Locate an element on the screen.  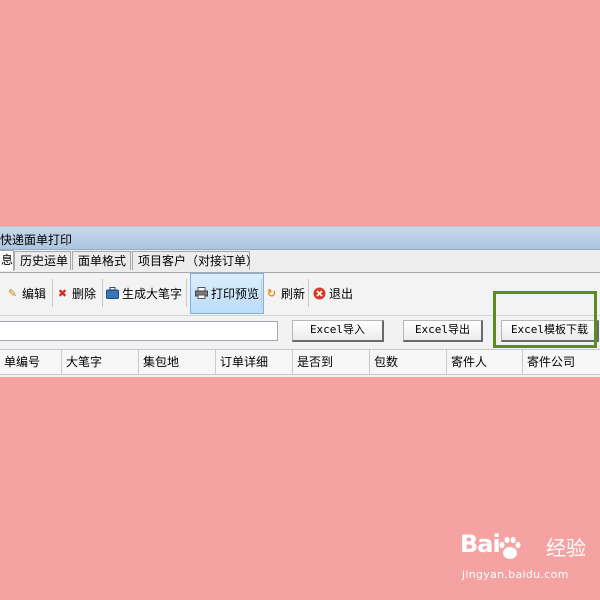
print-preview-button: 打印预览 is located at coordinates (227, 293).